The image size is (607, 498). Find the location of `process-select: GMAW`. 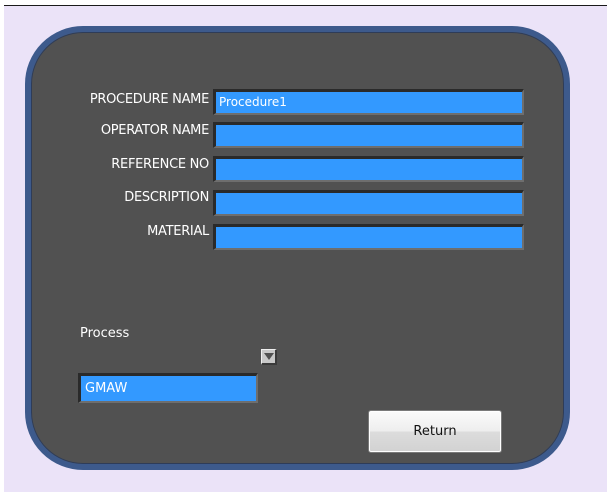

process-select: GMAW is located at coordinates (168, 388).